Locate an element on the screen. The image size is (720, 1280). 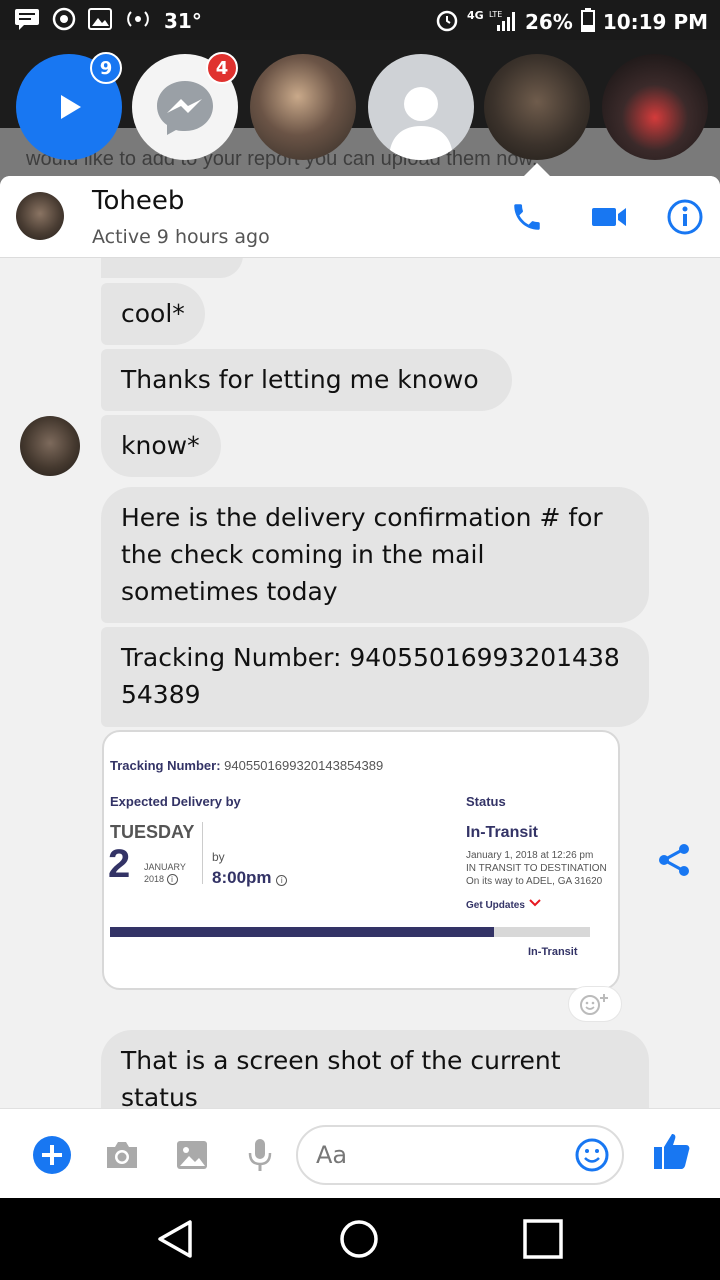
send-like-button is located at coordinates (672, 1151).